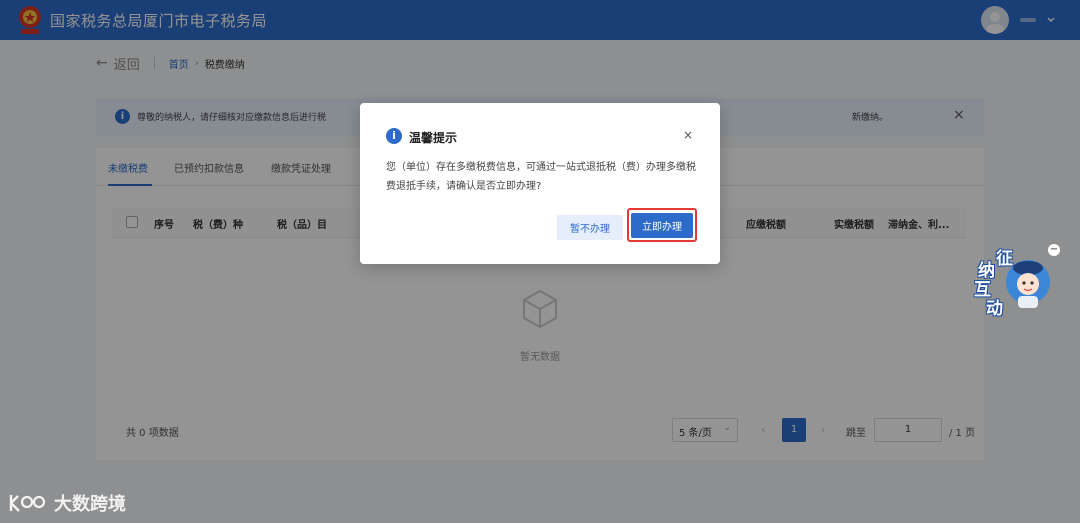 This screenshot has height=523, width=1080. I want to click on dialog-title: 温馨提示, so click(433, 138).